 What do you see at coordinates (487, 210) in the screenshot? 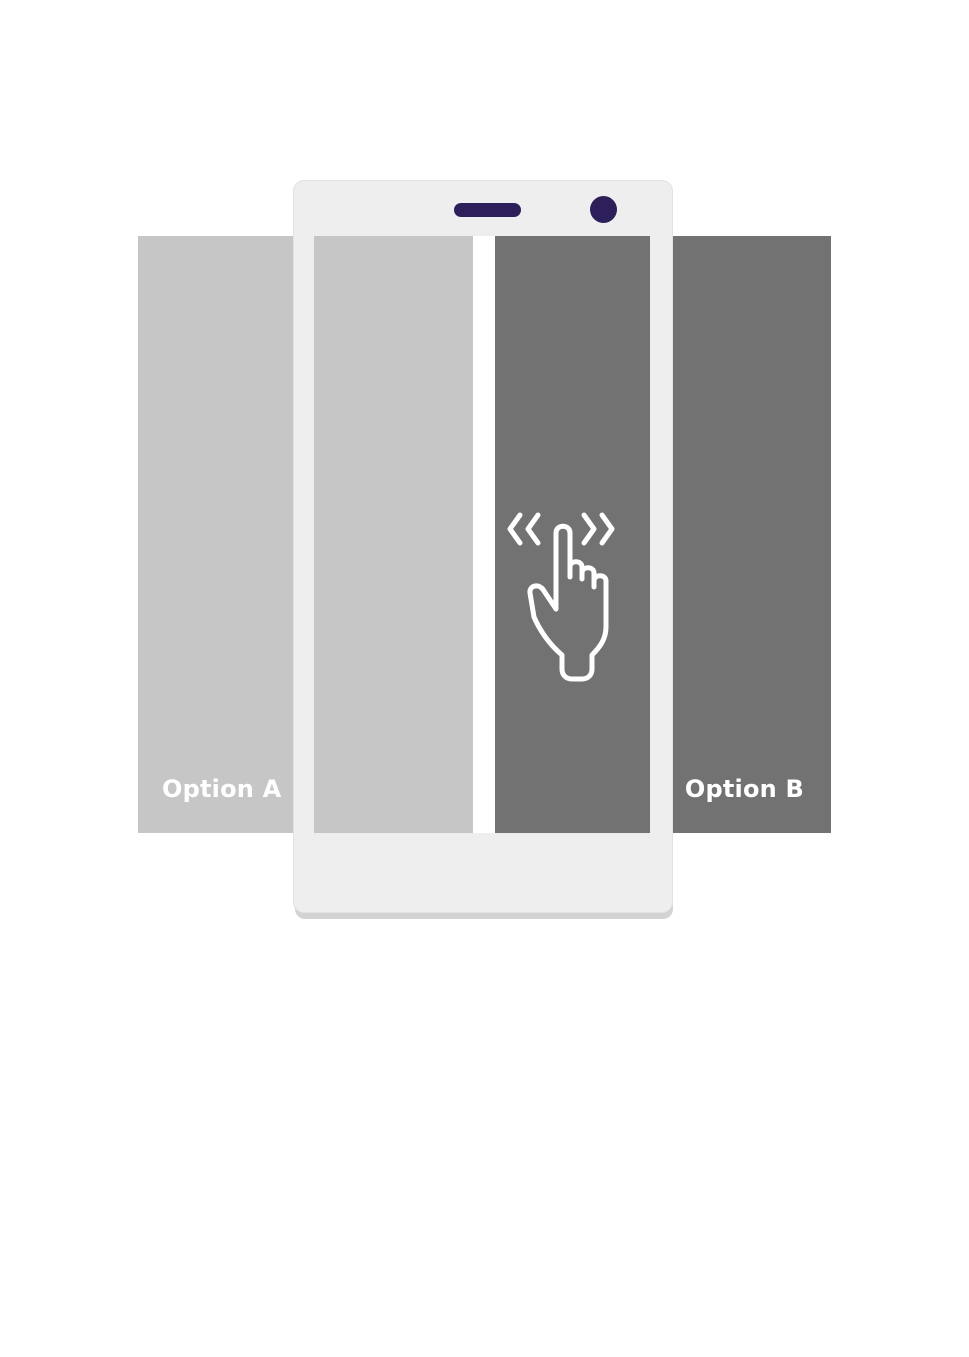
I see `phone-speaker` at bounding box center [487, 210].